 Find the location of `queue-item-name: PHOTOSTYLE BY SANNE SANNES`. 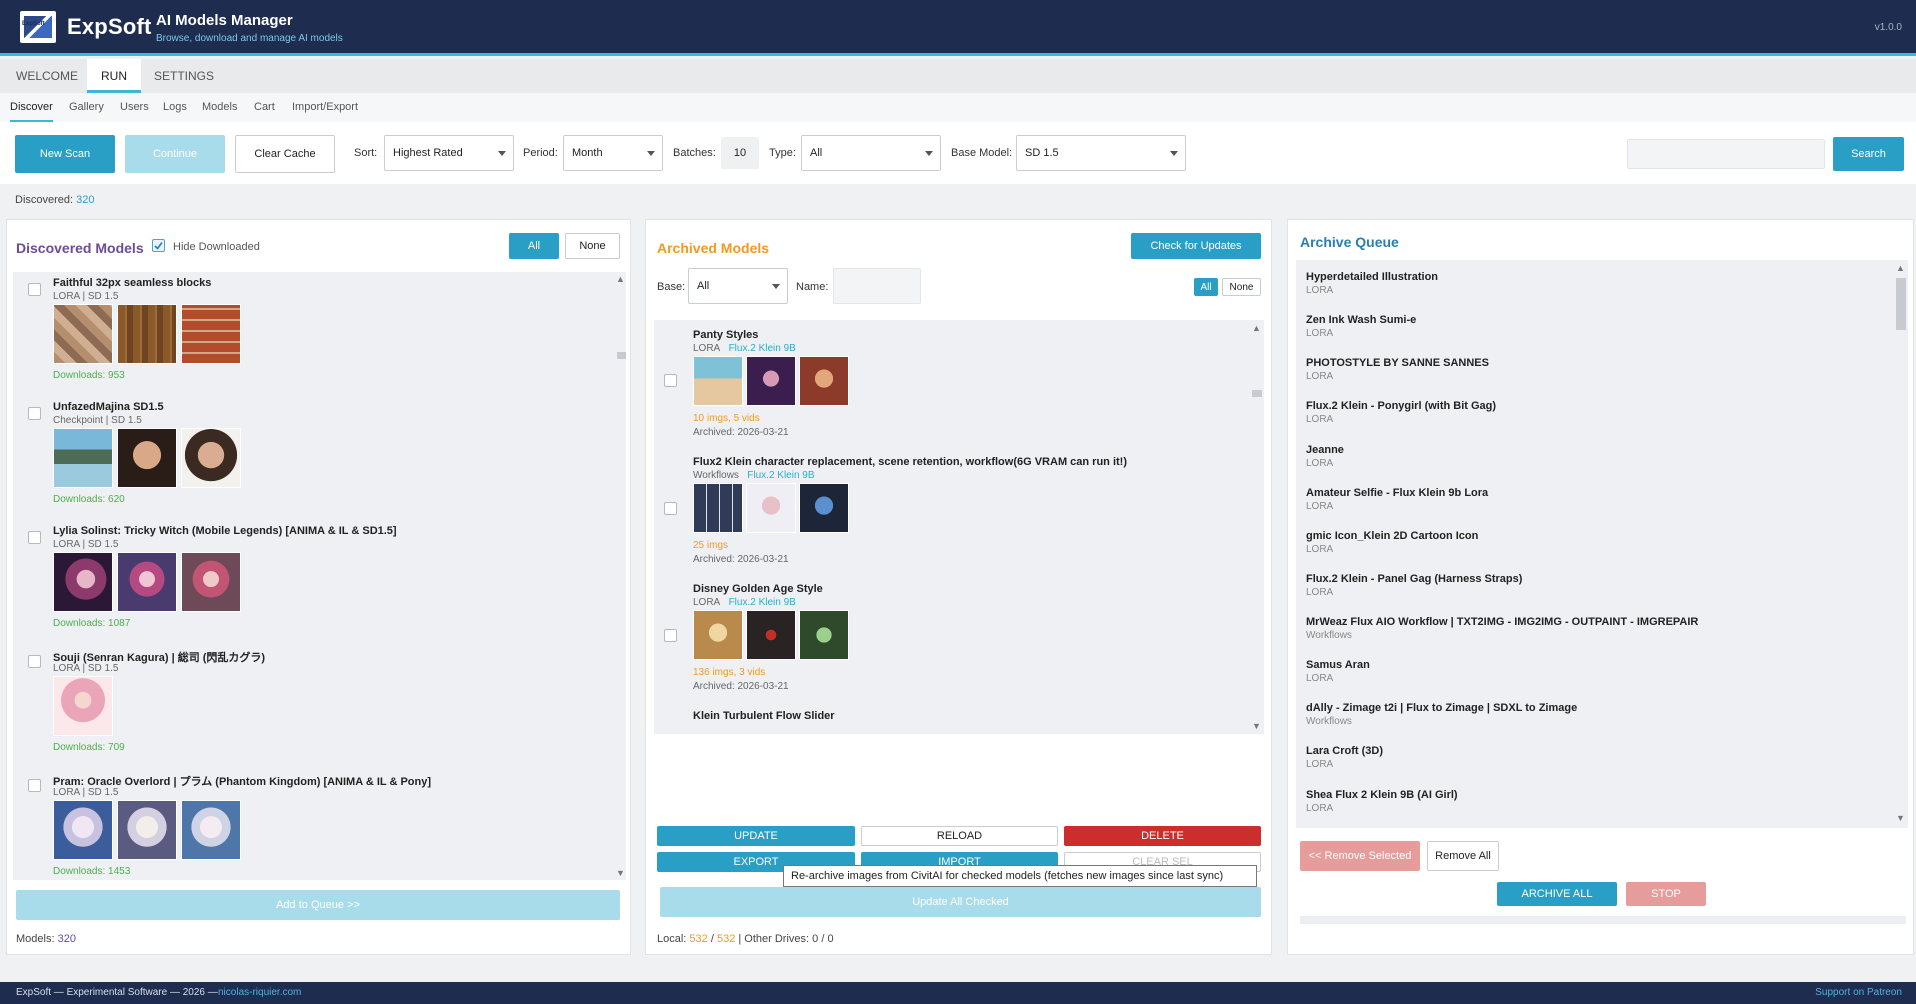

queue-item-name: PHOTOSTYLE BY SANNE SANNES is located at coordinates (1397, 363).